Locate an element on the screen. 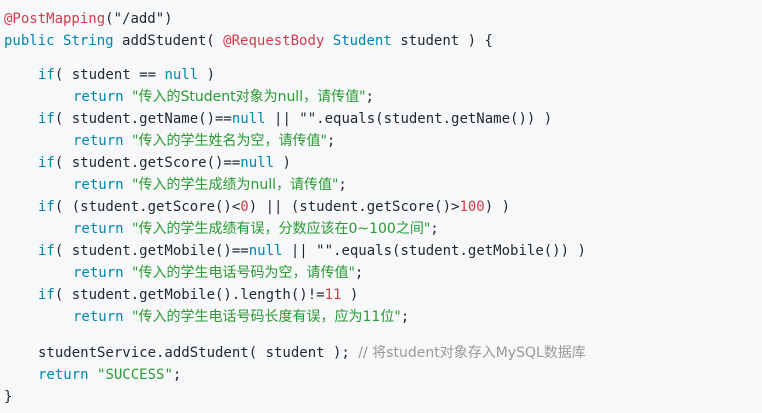 The width and height of the screenshot is (762, 413). string-token: "SUCCESS" is located at coordinates (135, 375).